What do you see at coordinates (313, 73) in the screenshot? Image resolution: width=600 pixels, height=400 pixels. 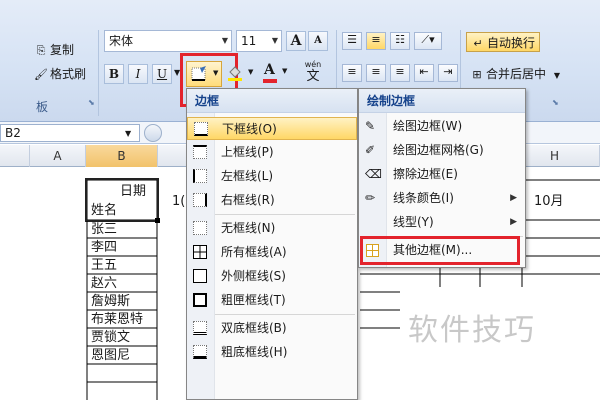 I see `phonetic-guide-button: wén 文` at bounding box center [313, 73].